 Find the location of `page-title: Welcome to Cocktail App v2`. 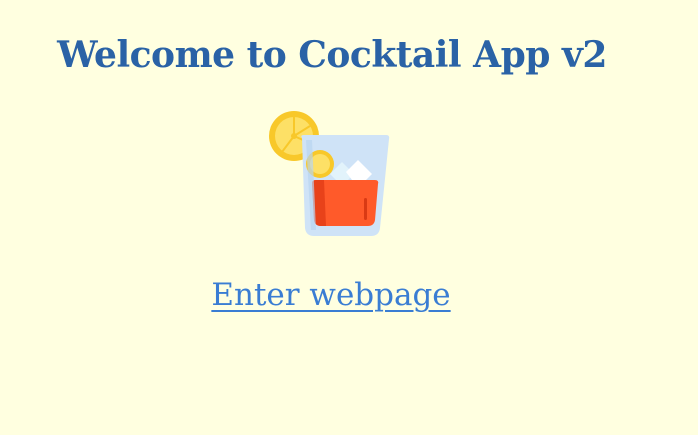

page-title: Welcome to Cocktail App v2 is located at coordinates (332, 55).